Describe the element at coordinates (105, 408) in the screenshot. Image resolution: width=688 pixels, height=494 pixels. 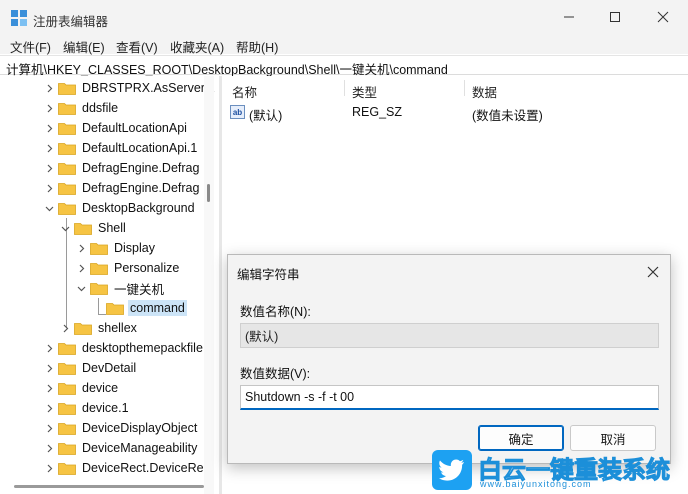
I see `tree-item-label: device.1` at that location.